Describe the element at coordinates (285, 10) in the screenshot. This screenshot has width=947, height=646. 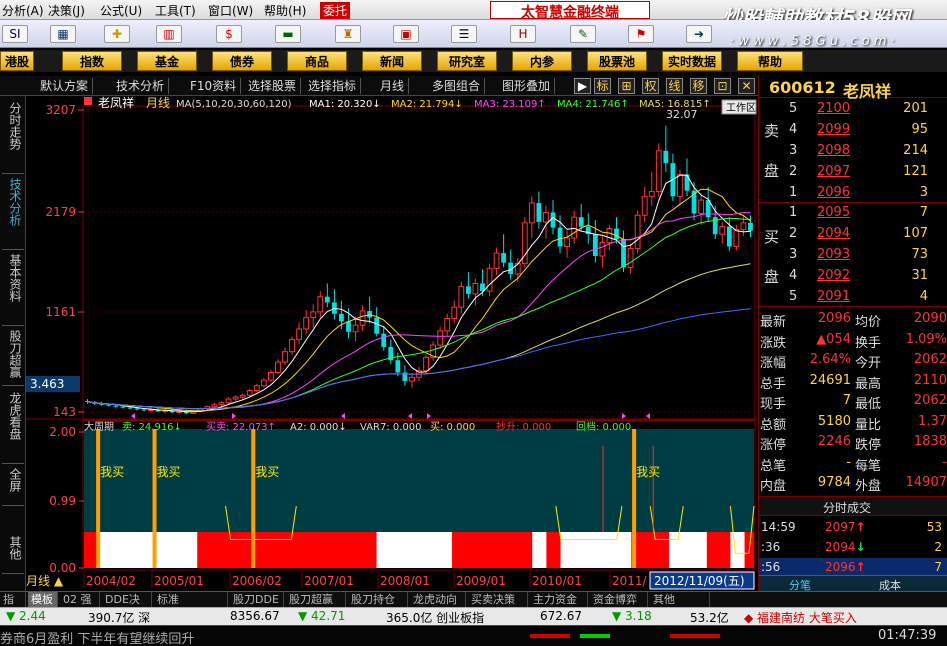
I see `menu-help: 帮助(H)` at that location.